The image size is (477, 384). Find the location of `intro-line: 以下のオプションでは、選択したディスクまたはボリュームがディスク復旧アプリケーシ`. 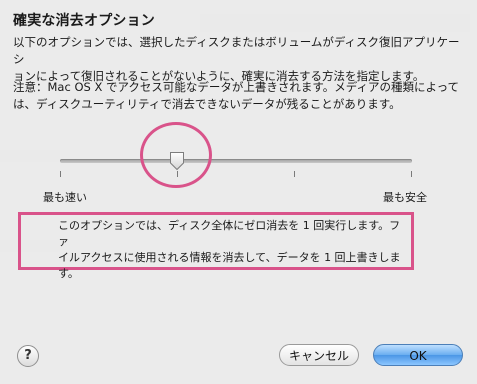

intro-line: 以下のオプションでは、選択したディスクまたはボリュームがディスク復旧アプリケーシ is located at coordinates (236, 50).